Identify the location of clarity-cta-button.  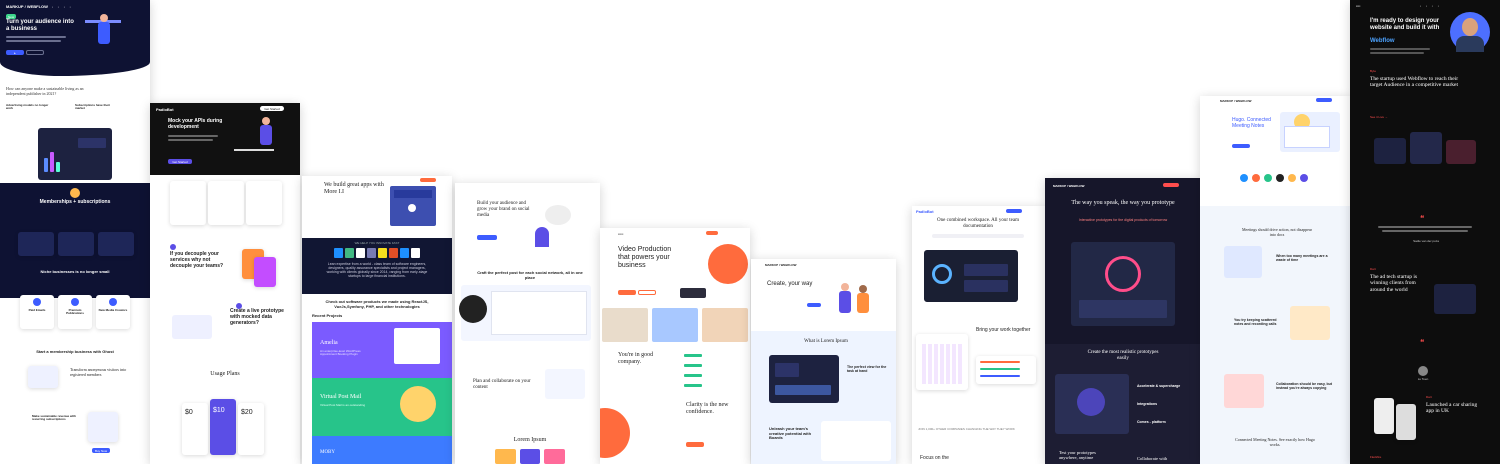
(695, 444).